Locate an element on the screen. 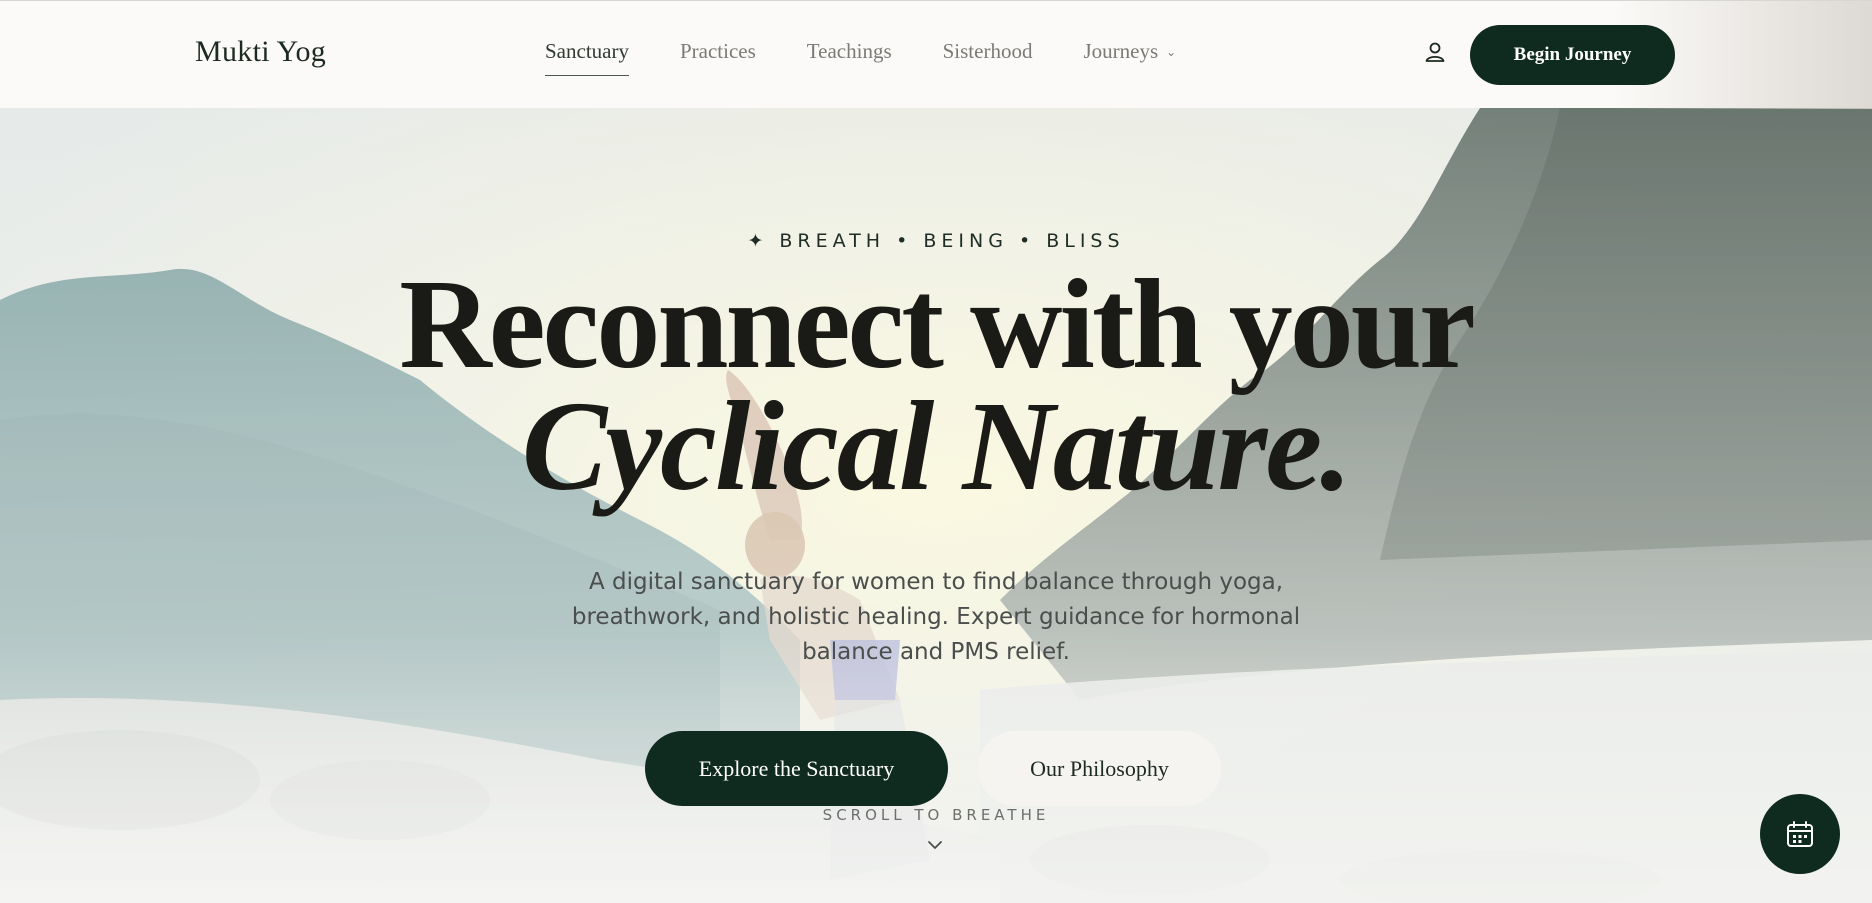 This screenshot has height=903, width=1872. calendar-icon is located at coordinates (1800, 834).